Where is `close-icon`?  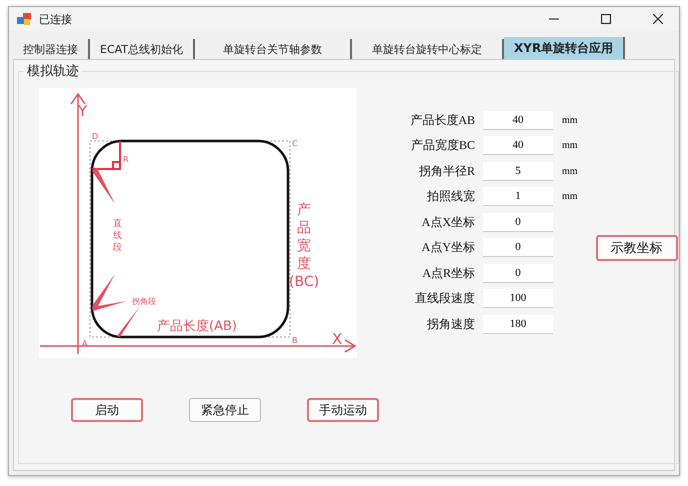
close-icon is located at coordinates (658, 19).